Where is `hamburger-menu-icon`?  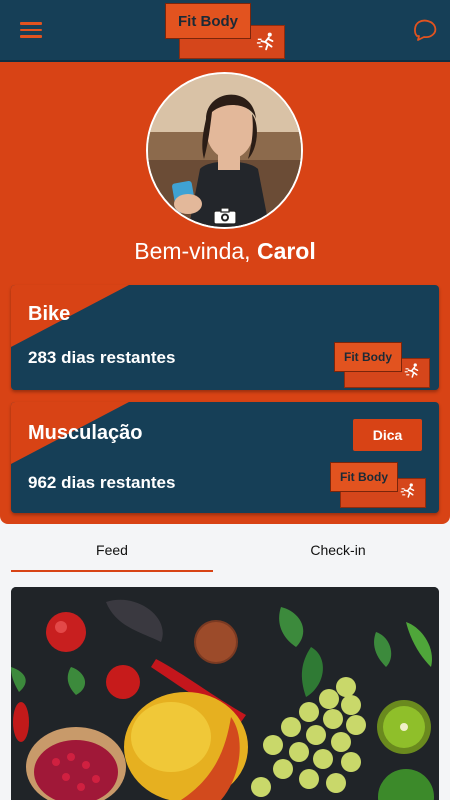 hamburger-menu-icon is located at coordinates (31, 30).